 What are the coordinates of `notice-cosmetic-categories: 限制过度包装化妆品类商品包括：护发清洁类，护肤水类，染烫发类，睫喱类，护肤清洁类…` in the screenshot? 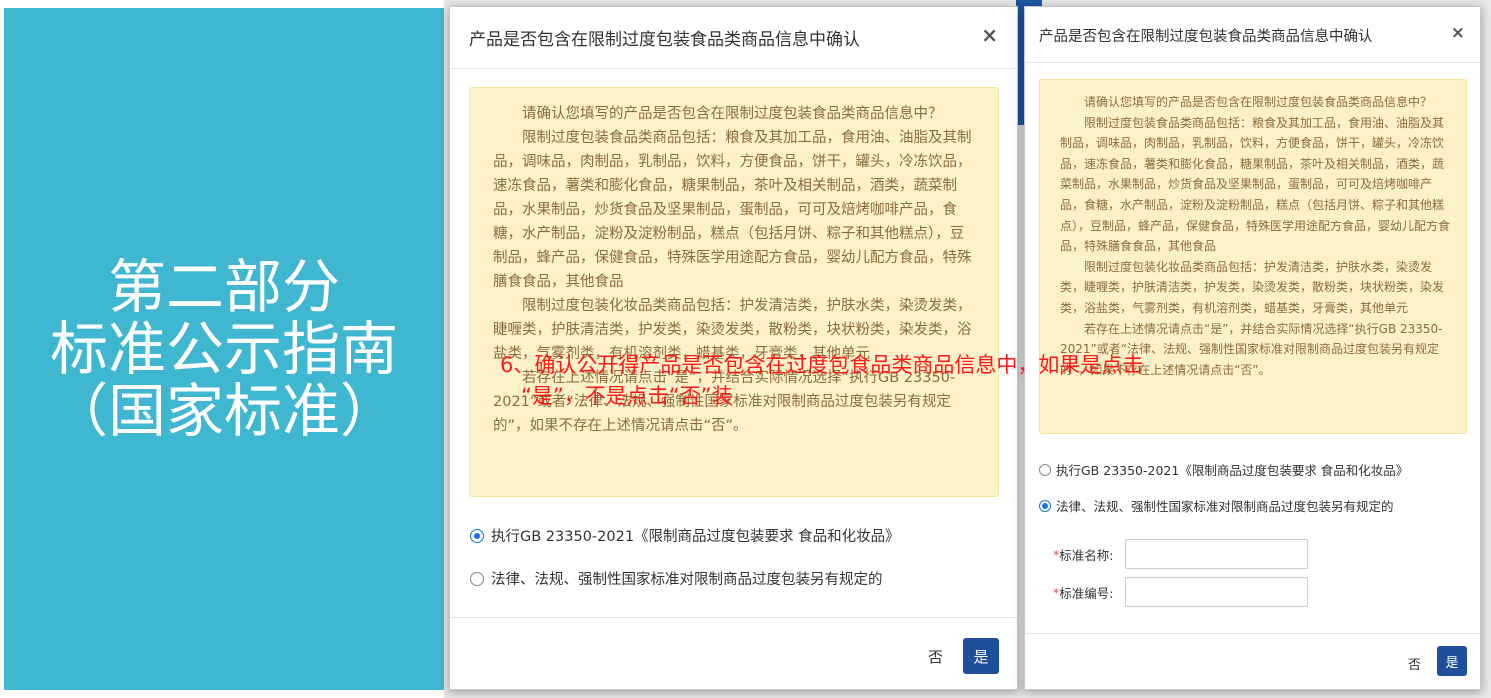 It's located at (1252, 287).